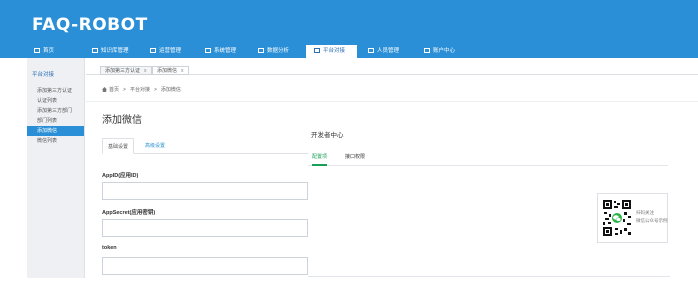 The image size is (698, 288). Describe the element at coordinates (122, 120) in the screenshot. I see `page-title: 添加微信` at that location.